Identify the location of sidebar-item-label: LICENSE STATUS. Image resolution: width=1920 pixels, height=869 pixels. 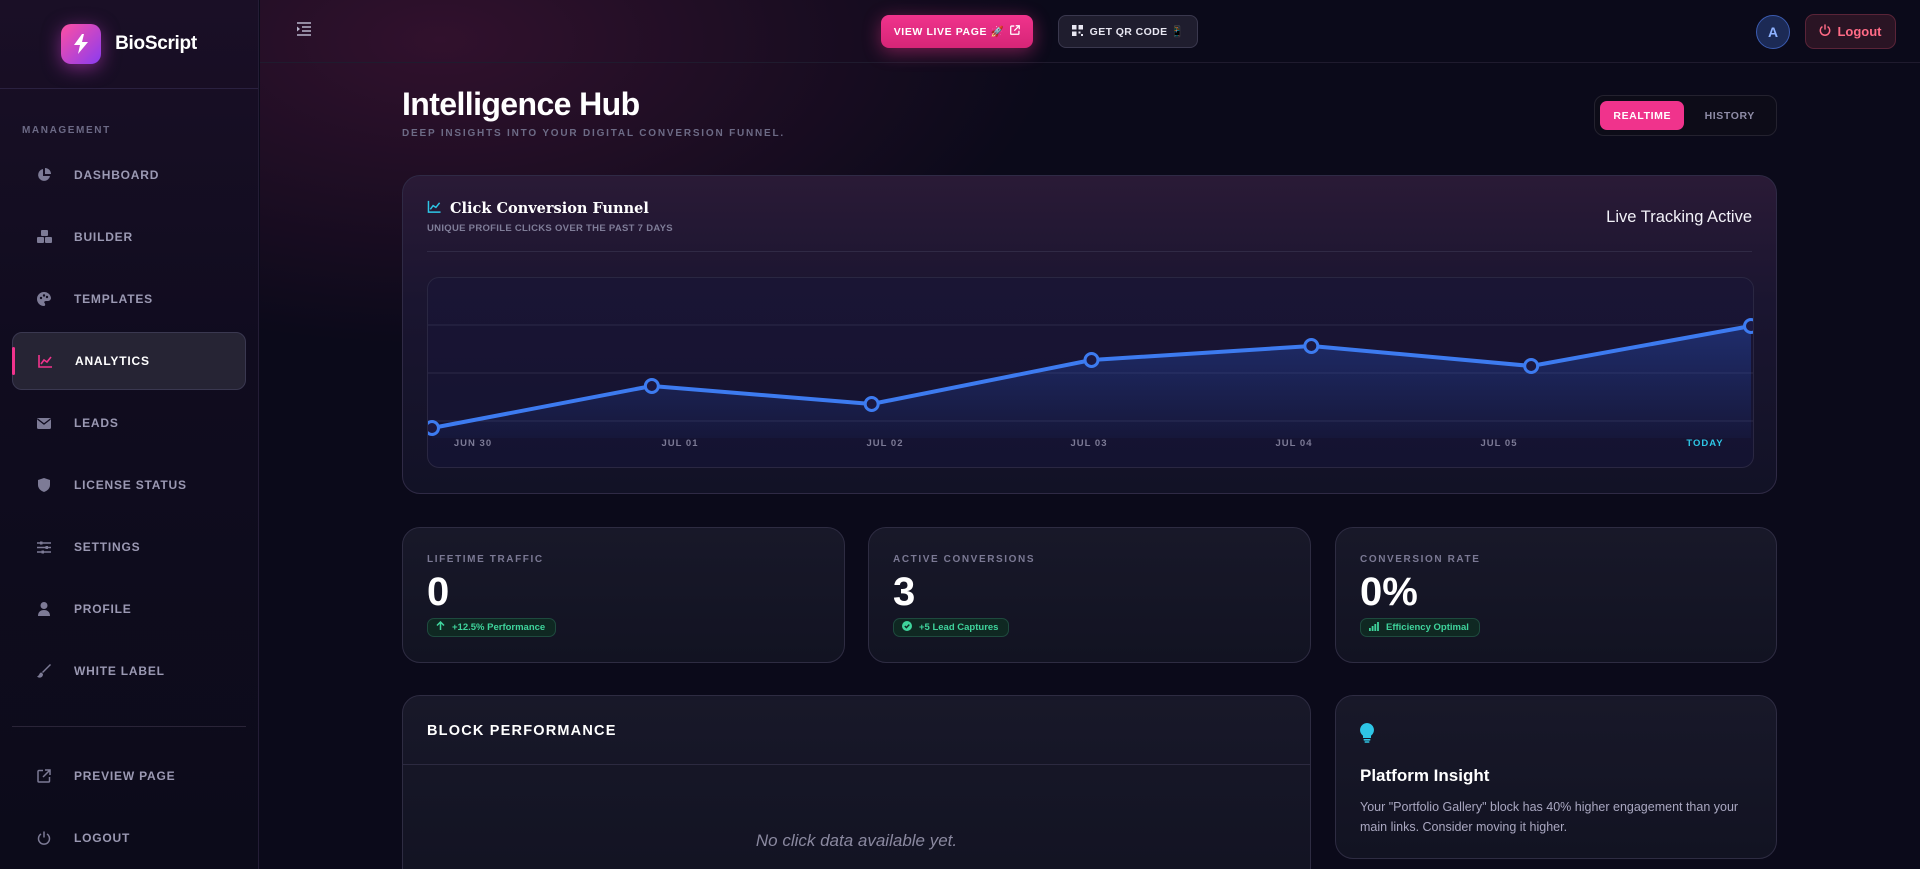
(130, 485).